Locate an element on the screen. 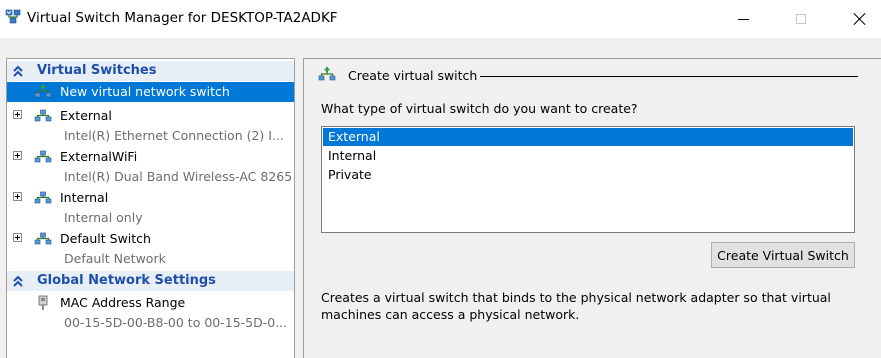 This screenshot has height=358, width=881. close-button is located at coordinates (859, 19).